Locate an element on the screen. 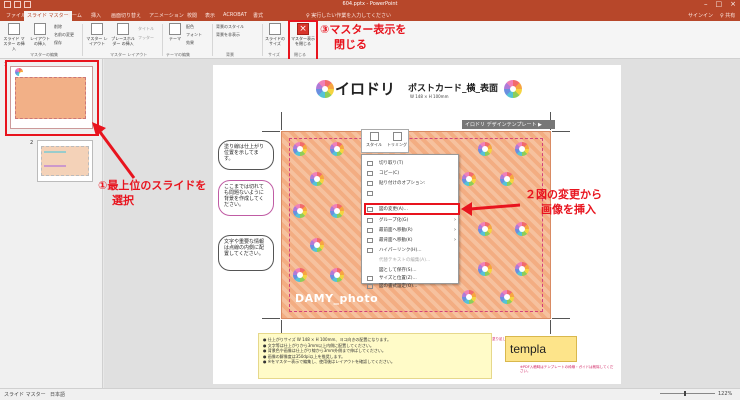 The image size is (740, 400). status-language: 日本語 is located at coordinates (58, 395).